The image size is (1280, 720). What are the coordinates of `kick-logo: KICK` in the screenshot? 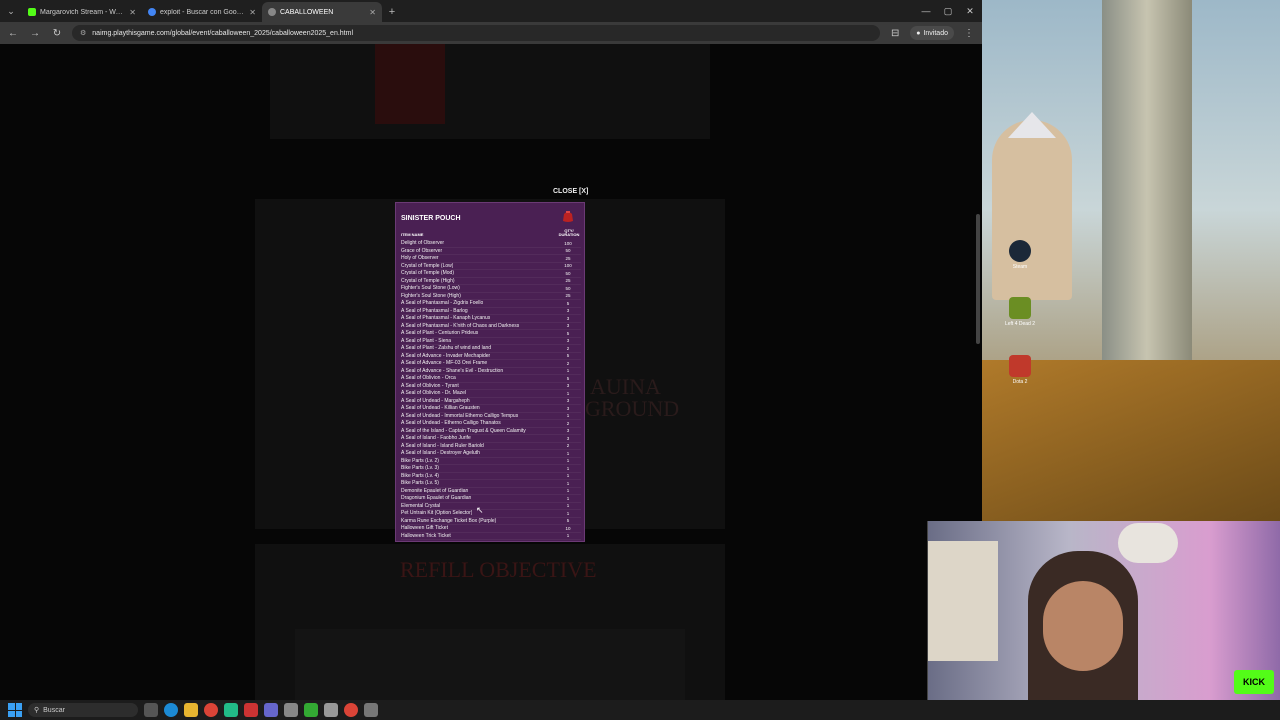 It's located at (1254, 682).